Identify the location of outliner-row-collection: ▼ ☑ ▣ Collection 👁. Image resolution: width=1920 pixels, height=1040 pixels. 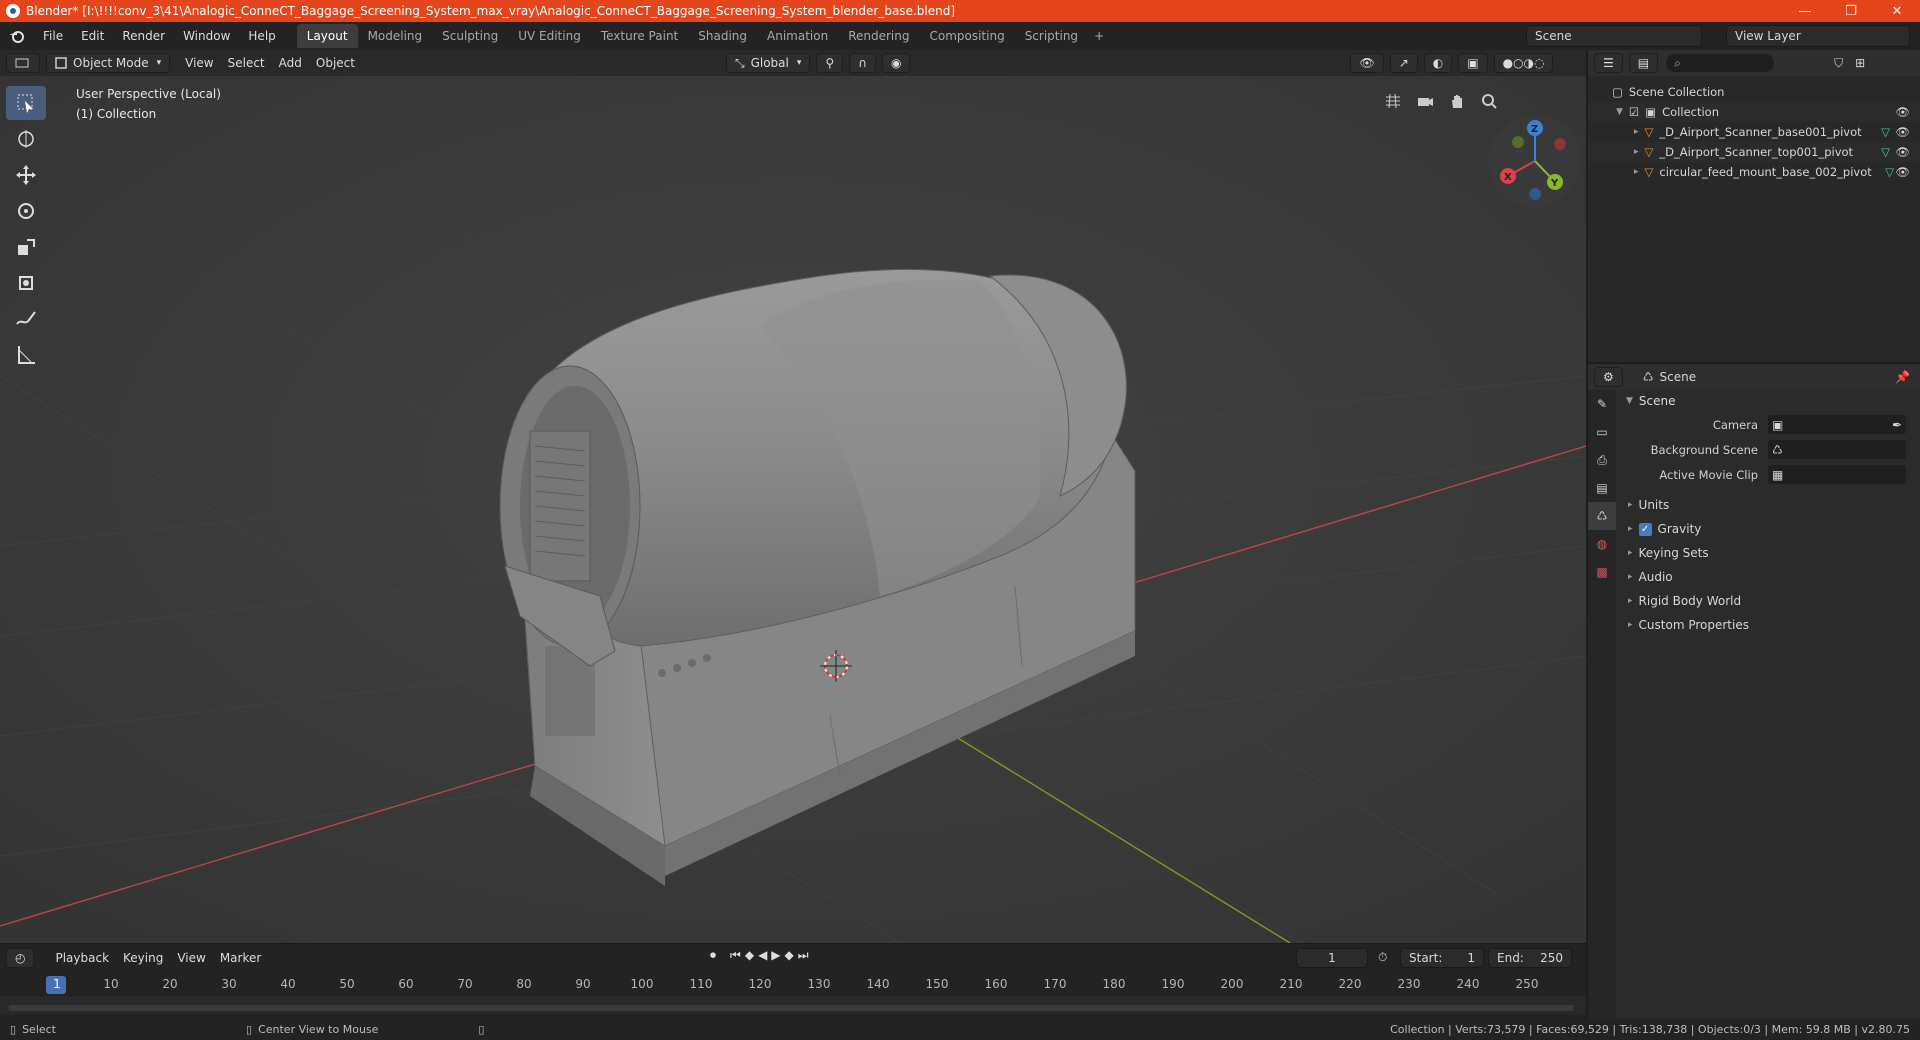
(1754, 112).